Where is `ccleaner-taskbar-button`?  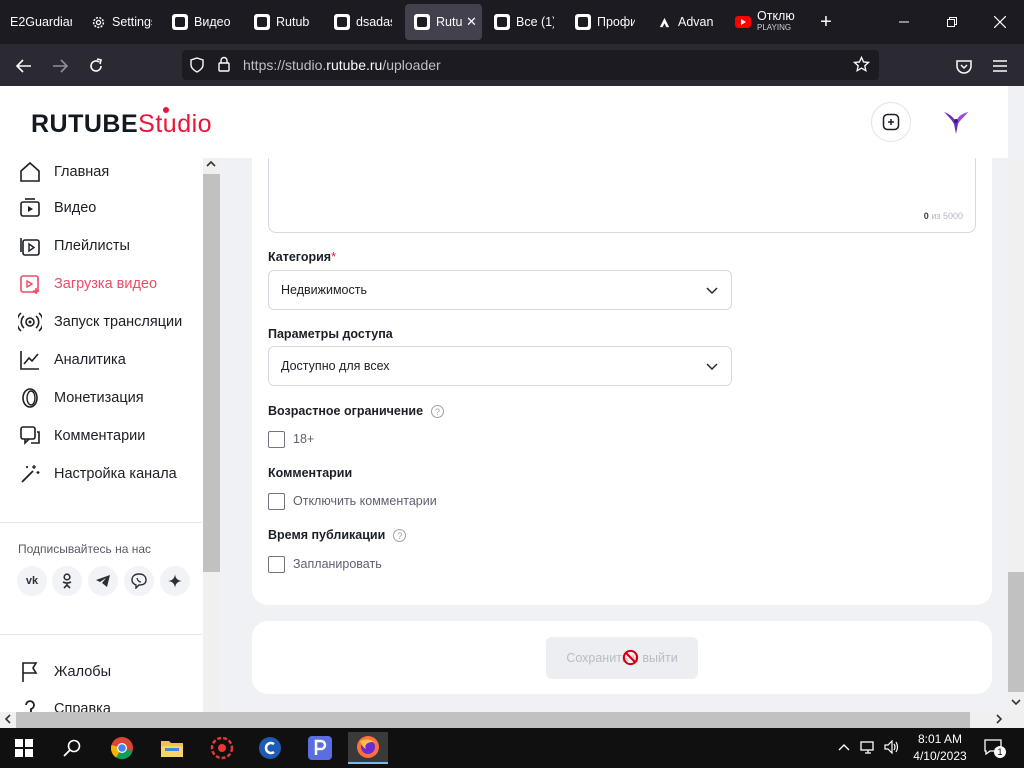
ccleaner-taskbar-button is located at coordinates (270, 748).